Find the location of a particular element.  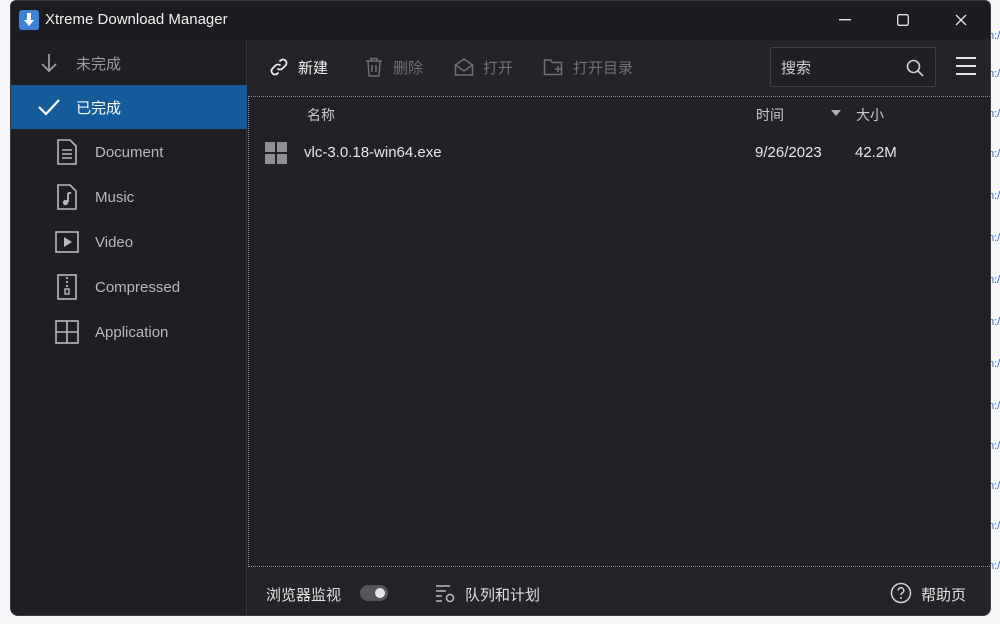

sidebar-item-label: Document is located at coordinates (129, 152).